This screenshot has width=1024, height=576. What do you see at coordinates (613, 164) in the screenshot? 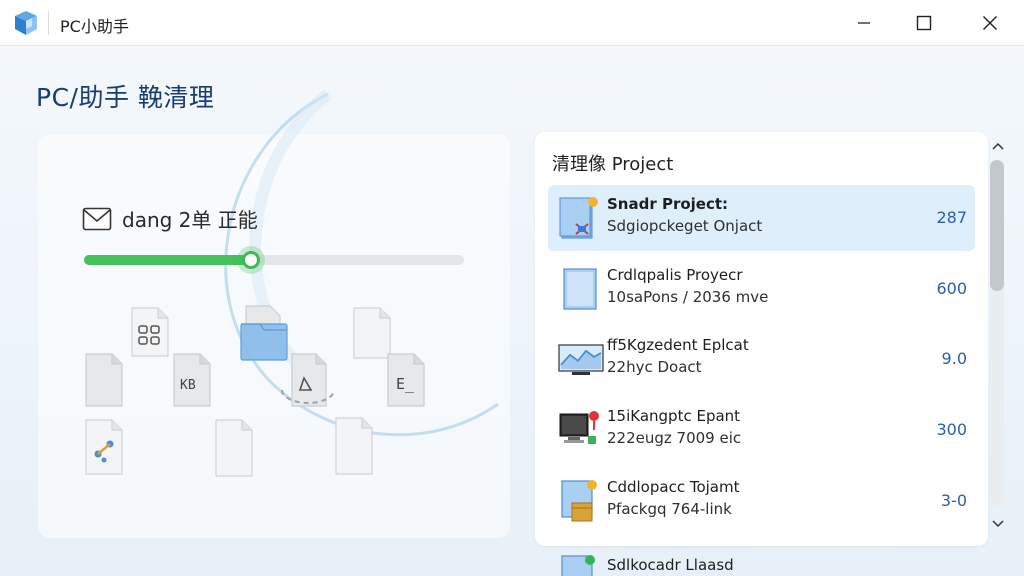
I see `project-list-header: 清理像 Project` at bounding box center [613, 164].